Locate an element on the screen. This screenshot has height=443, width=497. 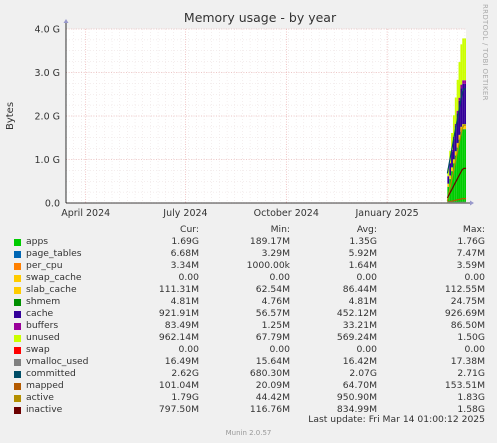
legend-label: active is located at coordinates (40, 397).